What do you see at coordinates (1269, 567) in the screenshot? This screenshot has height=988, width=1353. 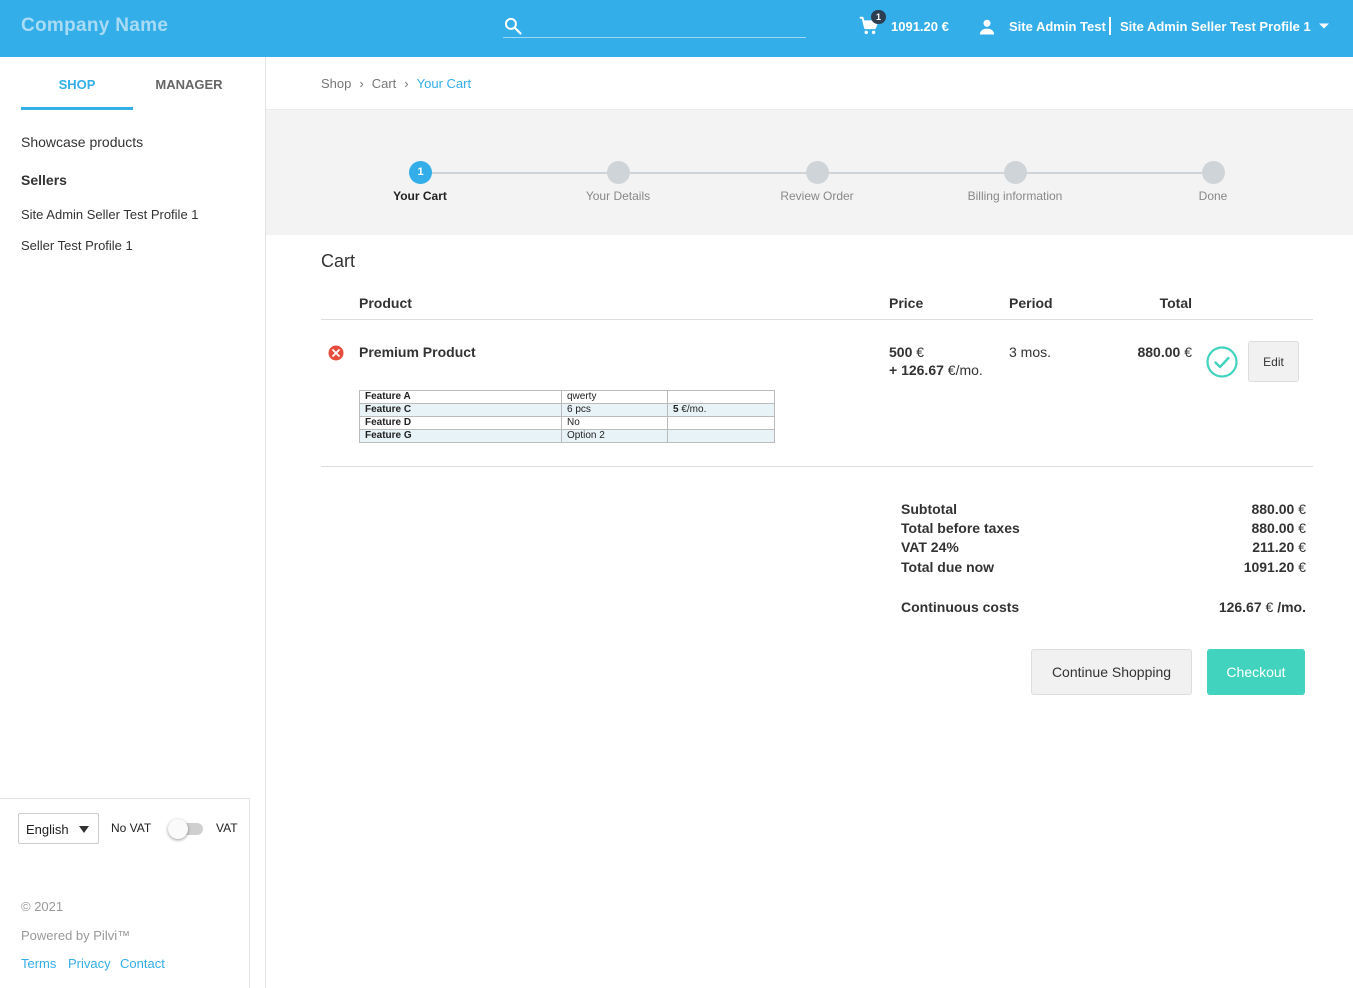 I see `total-due-amount: 1091.20` at bounding box center [1269, 567].